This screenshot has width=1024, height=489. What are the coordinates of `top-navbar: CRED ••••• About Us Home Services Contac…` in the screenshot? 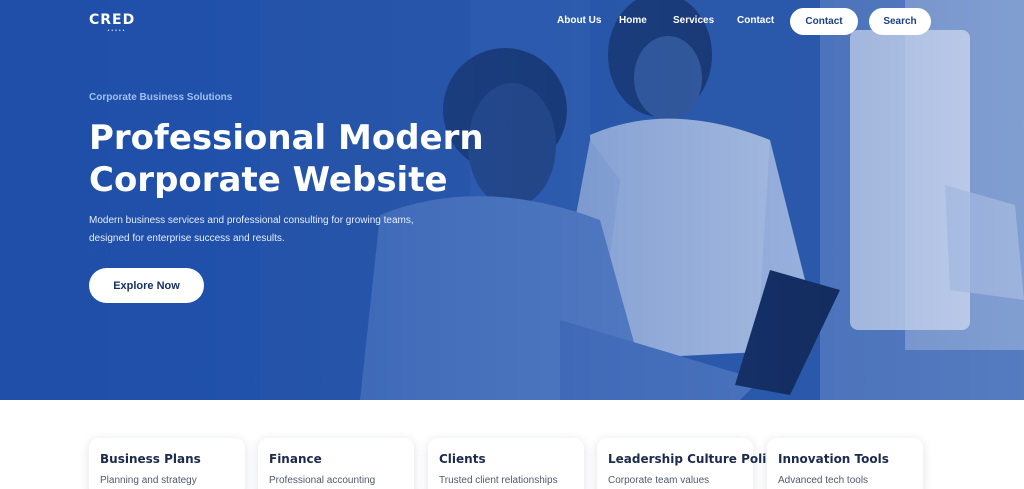 It's located at (512, 22).